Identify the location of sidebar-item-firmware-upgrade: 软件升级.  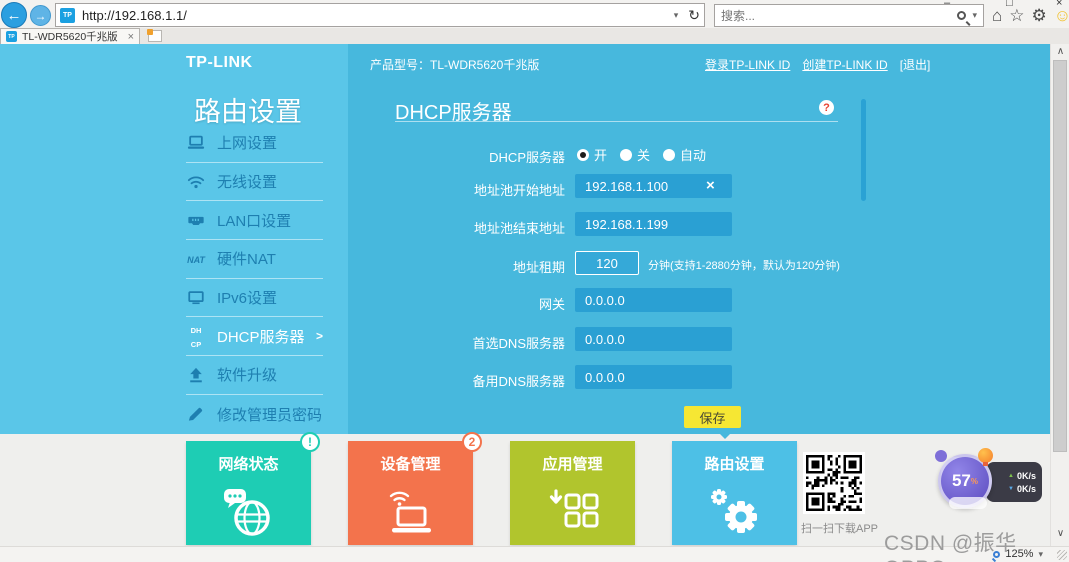
(254, 375).